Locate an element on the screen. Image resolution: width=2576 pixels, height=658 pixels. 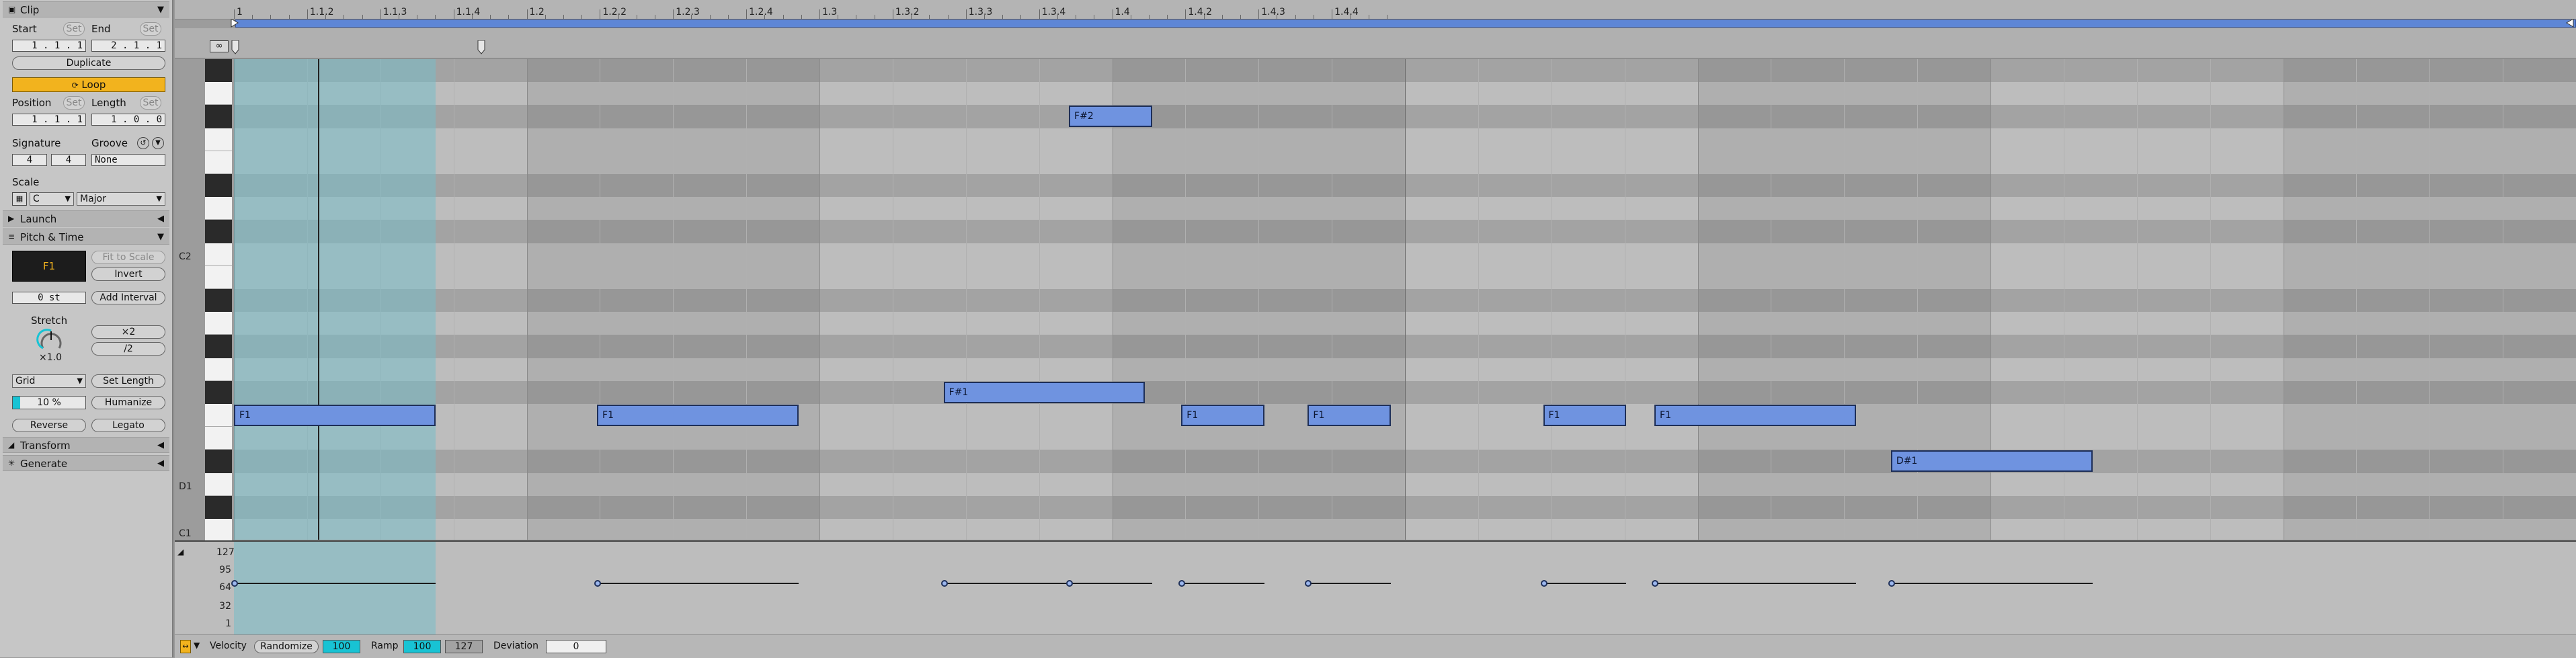
marker-lane: ∞ is located at coordinates (1375, 43).